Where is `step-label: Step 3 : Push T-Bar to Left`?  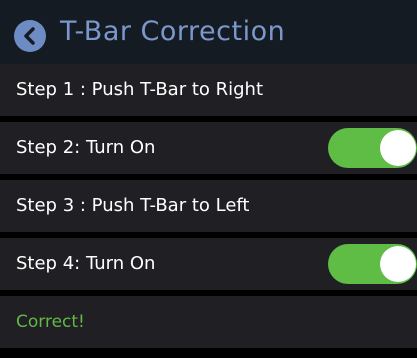
step-label: Step 3 : Push T-Bar to Left is located at coordinates (133, 205).